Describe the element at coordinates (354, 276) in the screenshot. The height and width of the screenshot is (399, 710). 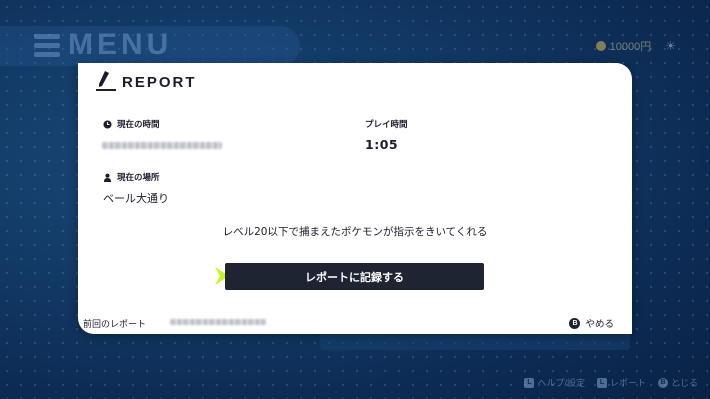
I see `record-report-button: レポートに記録する` at that location.